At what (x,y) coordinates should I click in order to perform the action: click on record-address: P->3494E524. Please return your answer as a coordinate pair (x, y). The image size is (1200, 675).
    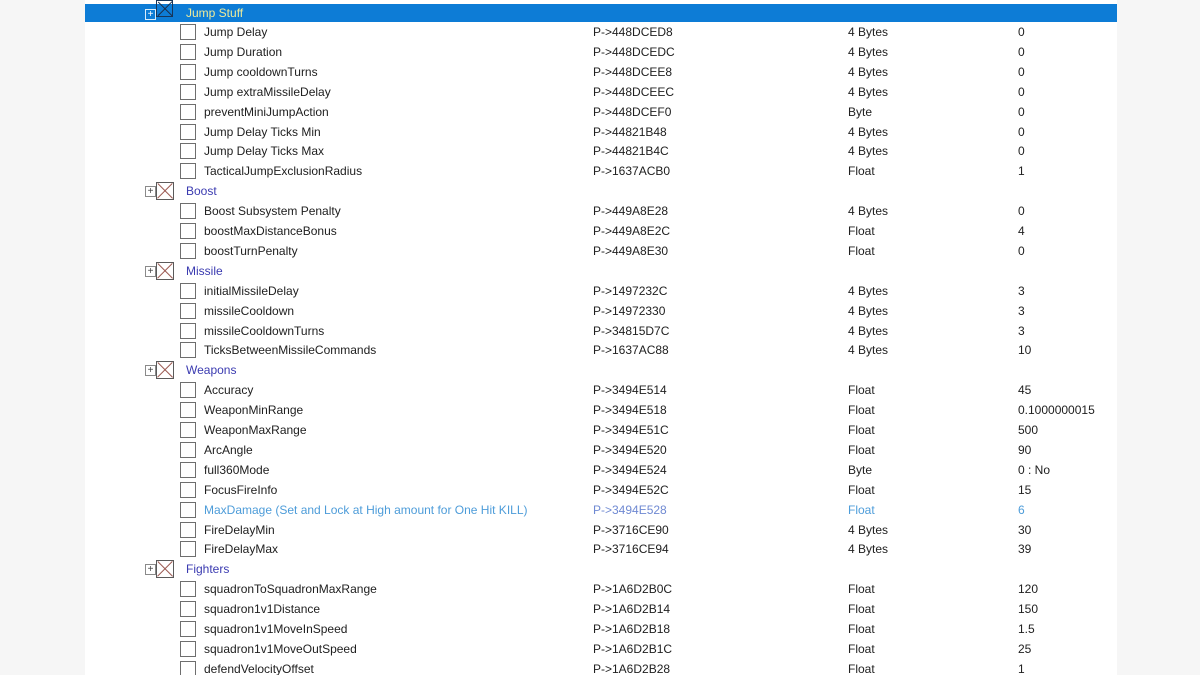
    Looking at the image, I should click on (630, 470).